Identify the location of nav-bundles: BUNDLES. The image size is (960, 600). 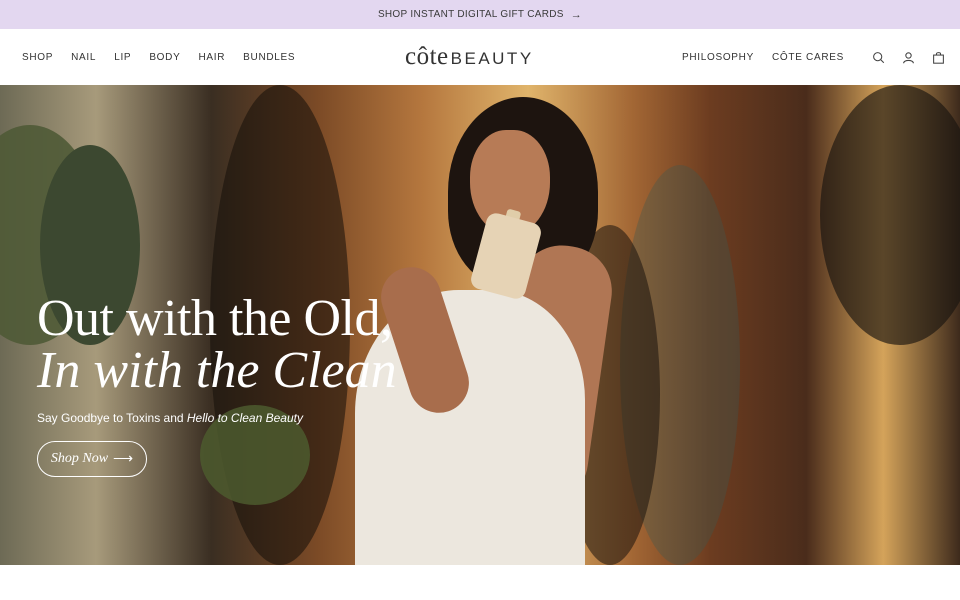
(269, 57).